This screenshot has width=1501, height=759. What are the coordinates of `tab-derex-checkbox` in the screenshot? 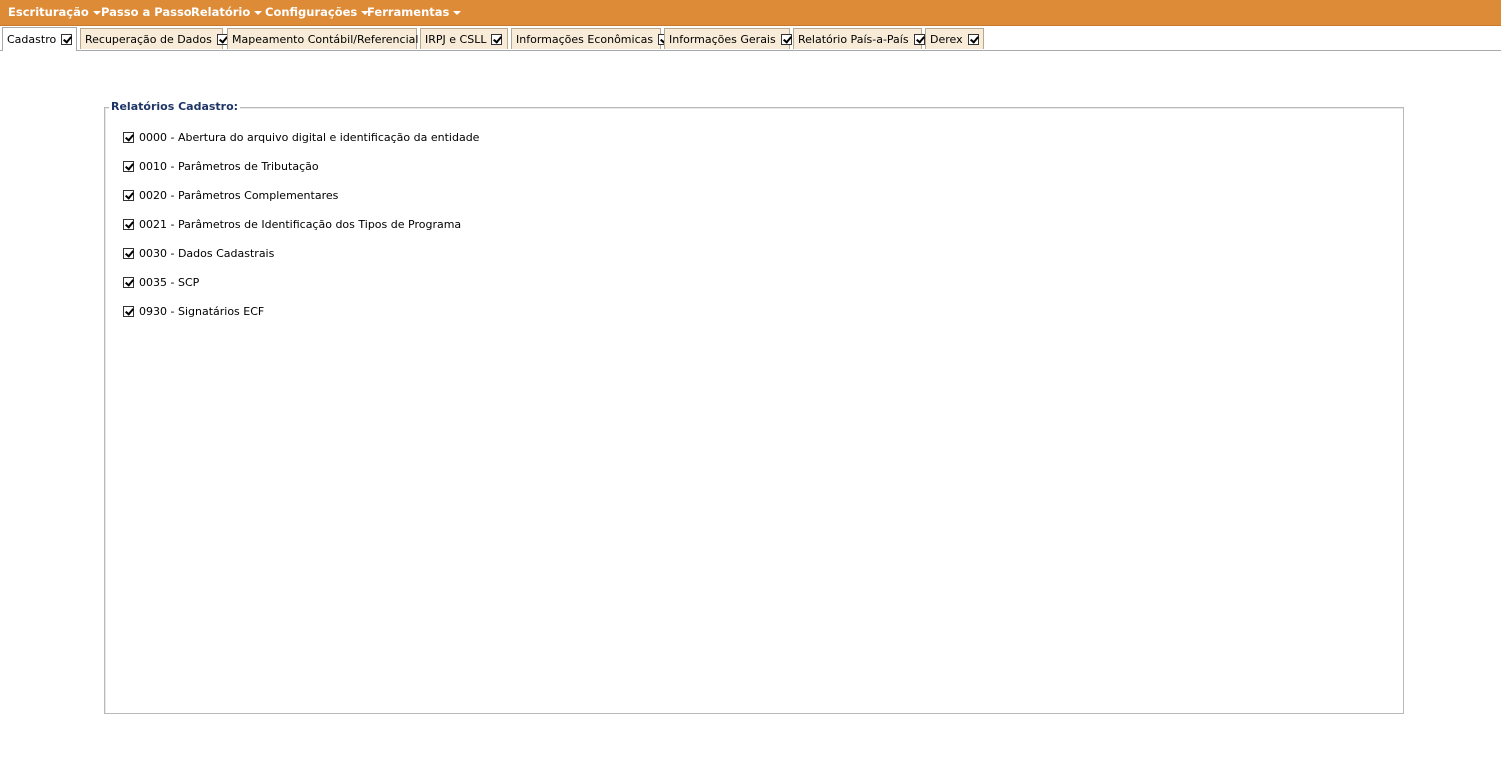 It's located at (973, 39).